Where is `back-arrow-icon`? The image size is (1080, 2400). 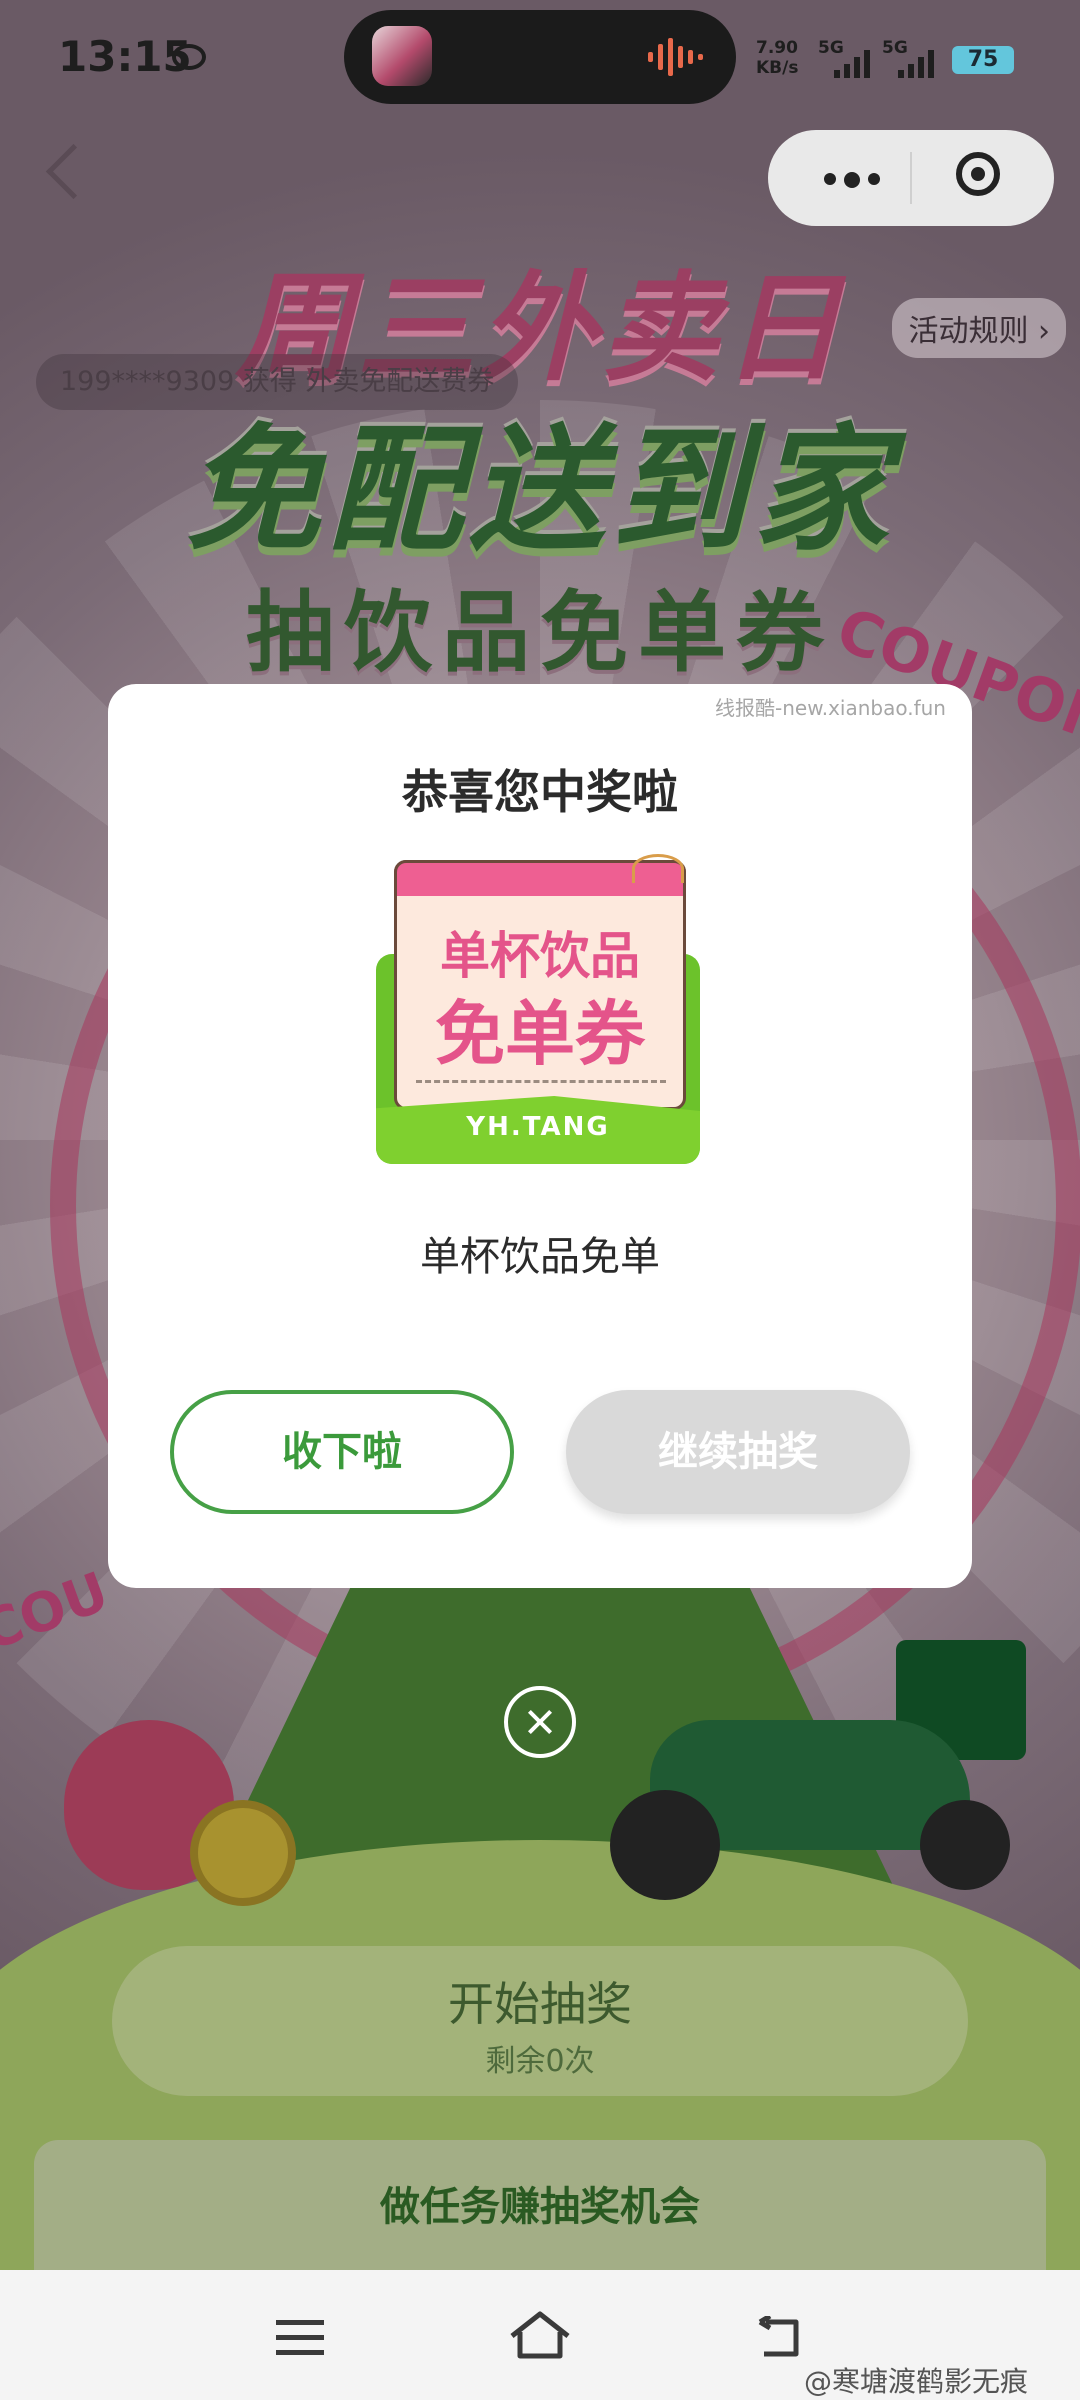
back-arrow-icon is located at coordinates (73, 171).